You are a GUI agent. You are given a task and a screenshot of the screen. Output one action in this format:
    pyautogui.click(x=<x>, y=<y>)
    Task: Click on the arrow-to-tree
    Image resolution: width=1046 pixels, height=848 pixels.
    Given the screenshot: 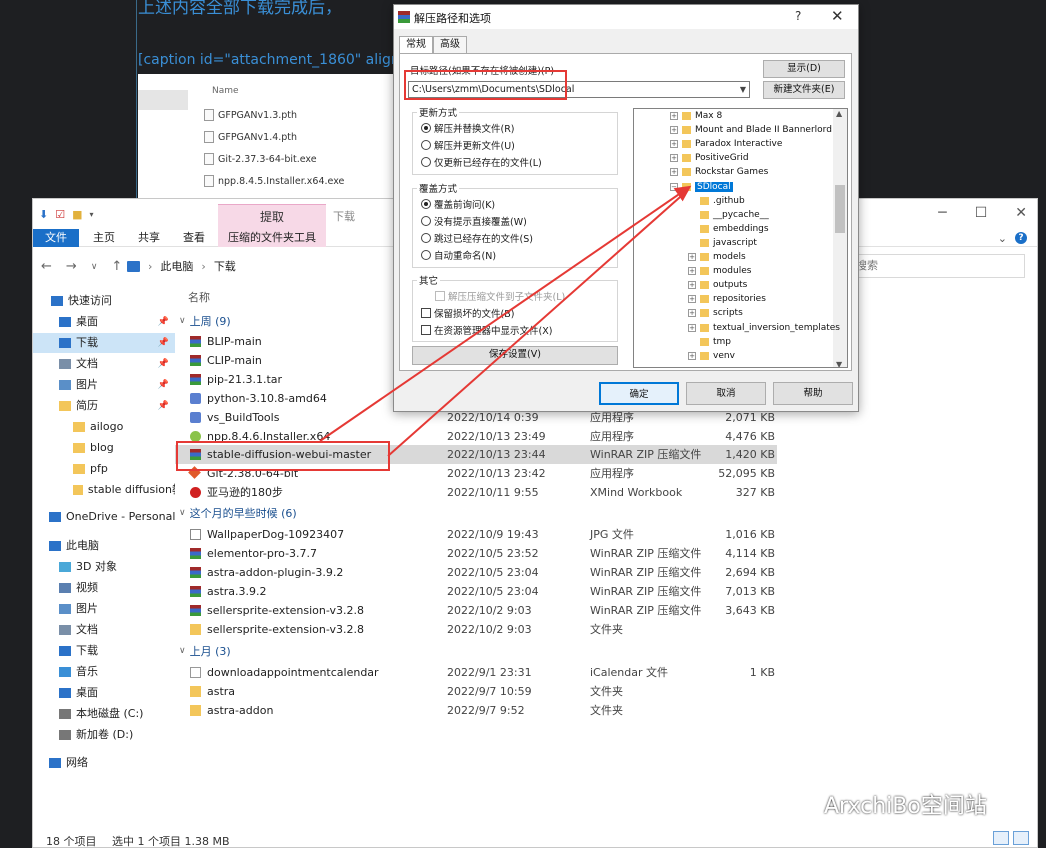 What is the action you would take?
    pyautogui.click(x=505, y=313)
    